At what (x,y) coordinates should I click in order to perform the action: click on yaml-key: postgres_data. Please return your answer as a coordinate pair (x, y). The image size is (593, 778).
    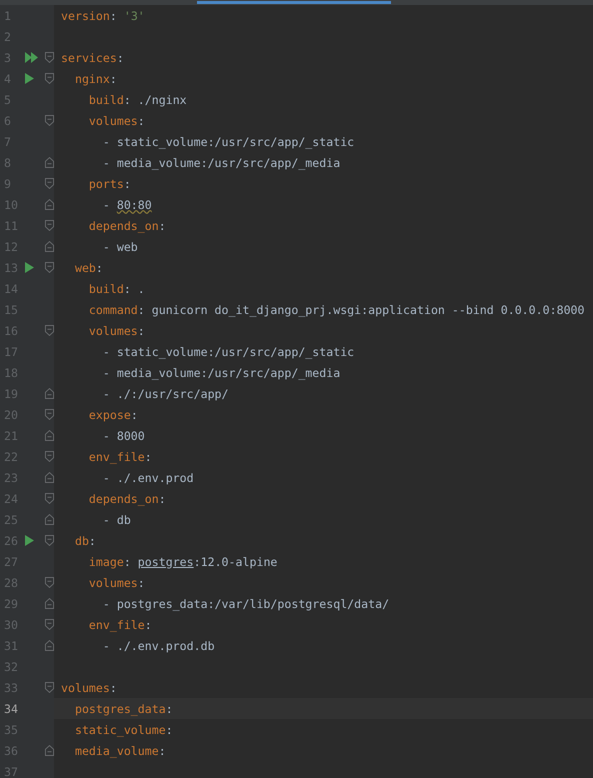
    Looking at the image, I should click on (113, 709).